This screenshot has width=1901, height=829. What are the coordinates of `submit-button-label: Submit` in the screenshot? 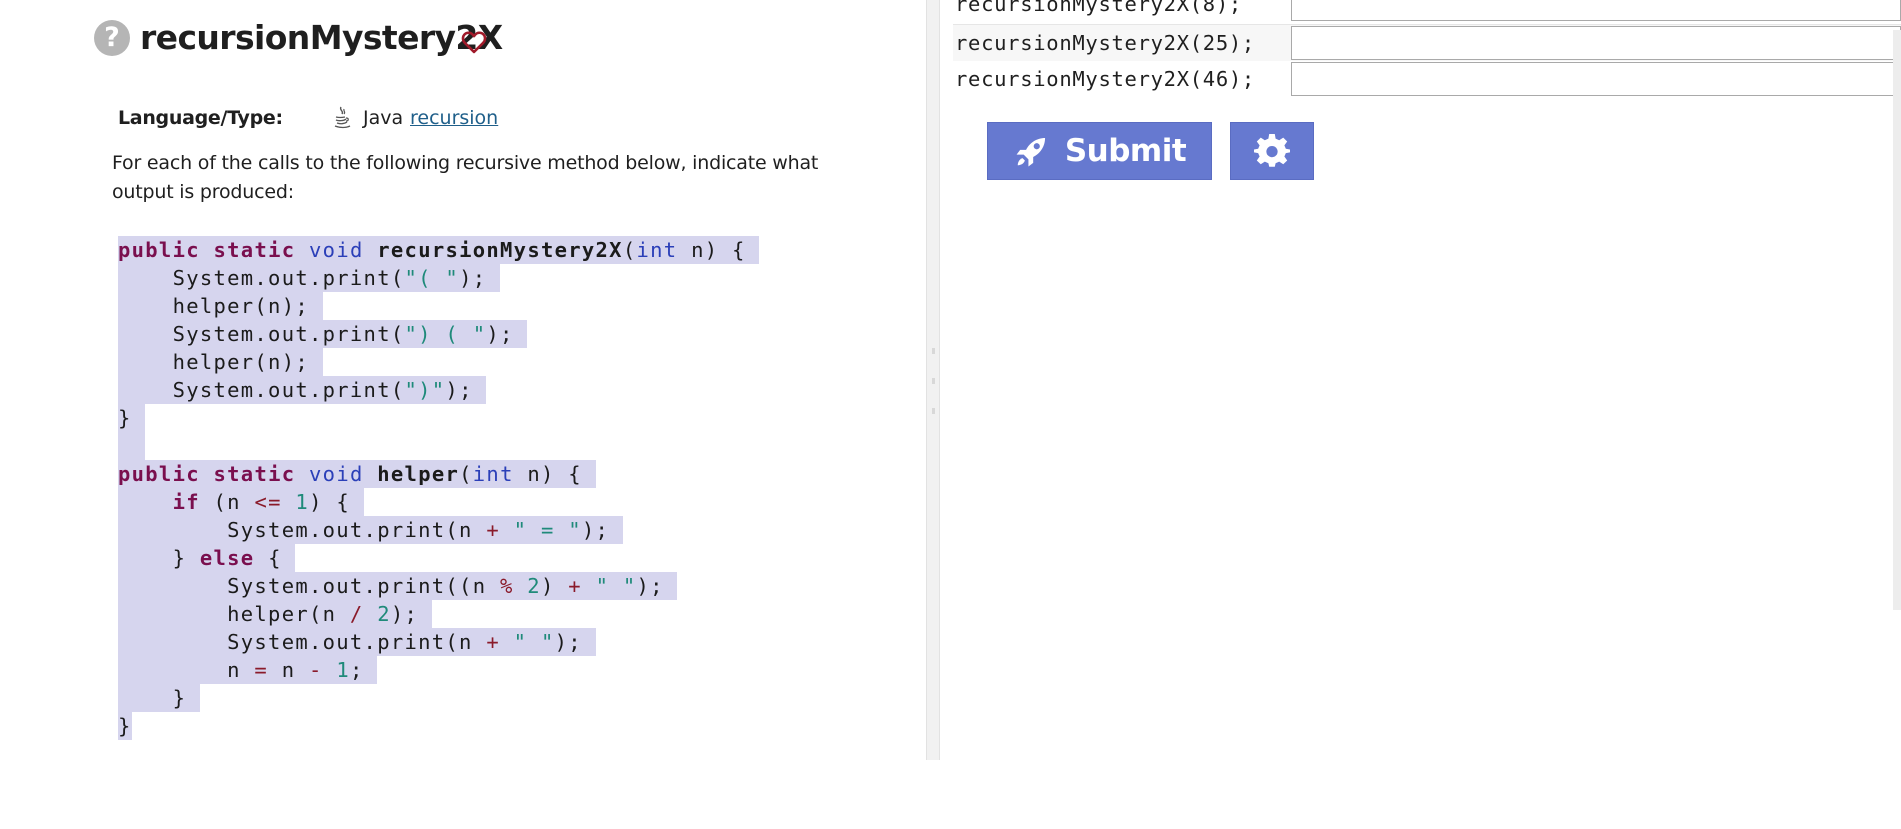 It's located at (1125, 151).